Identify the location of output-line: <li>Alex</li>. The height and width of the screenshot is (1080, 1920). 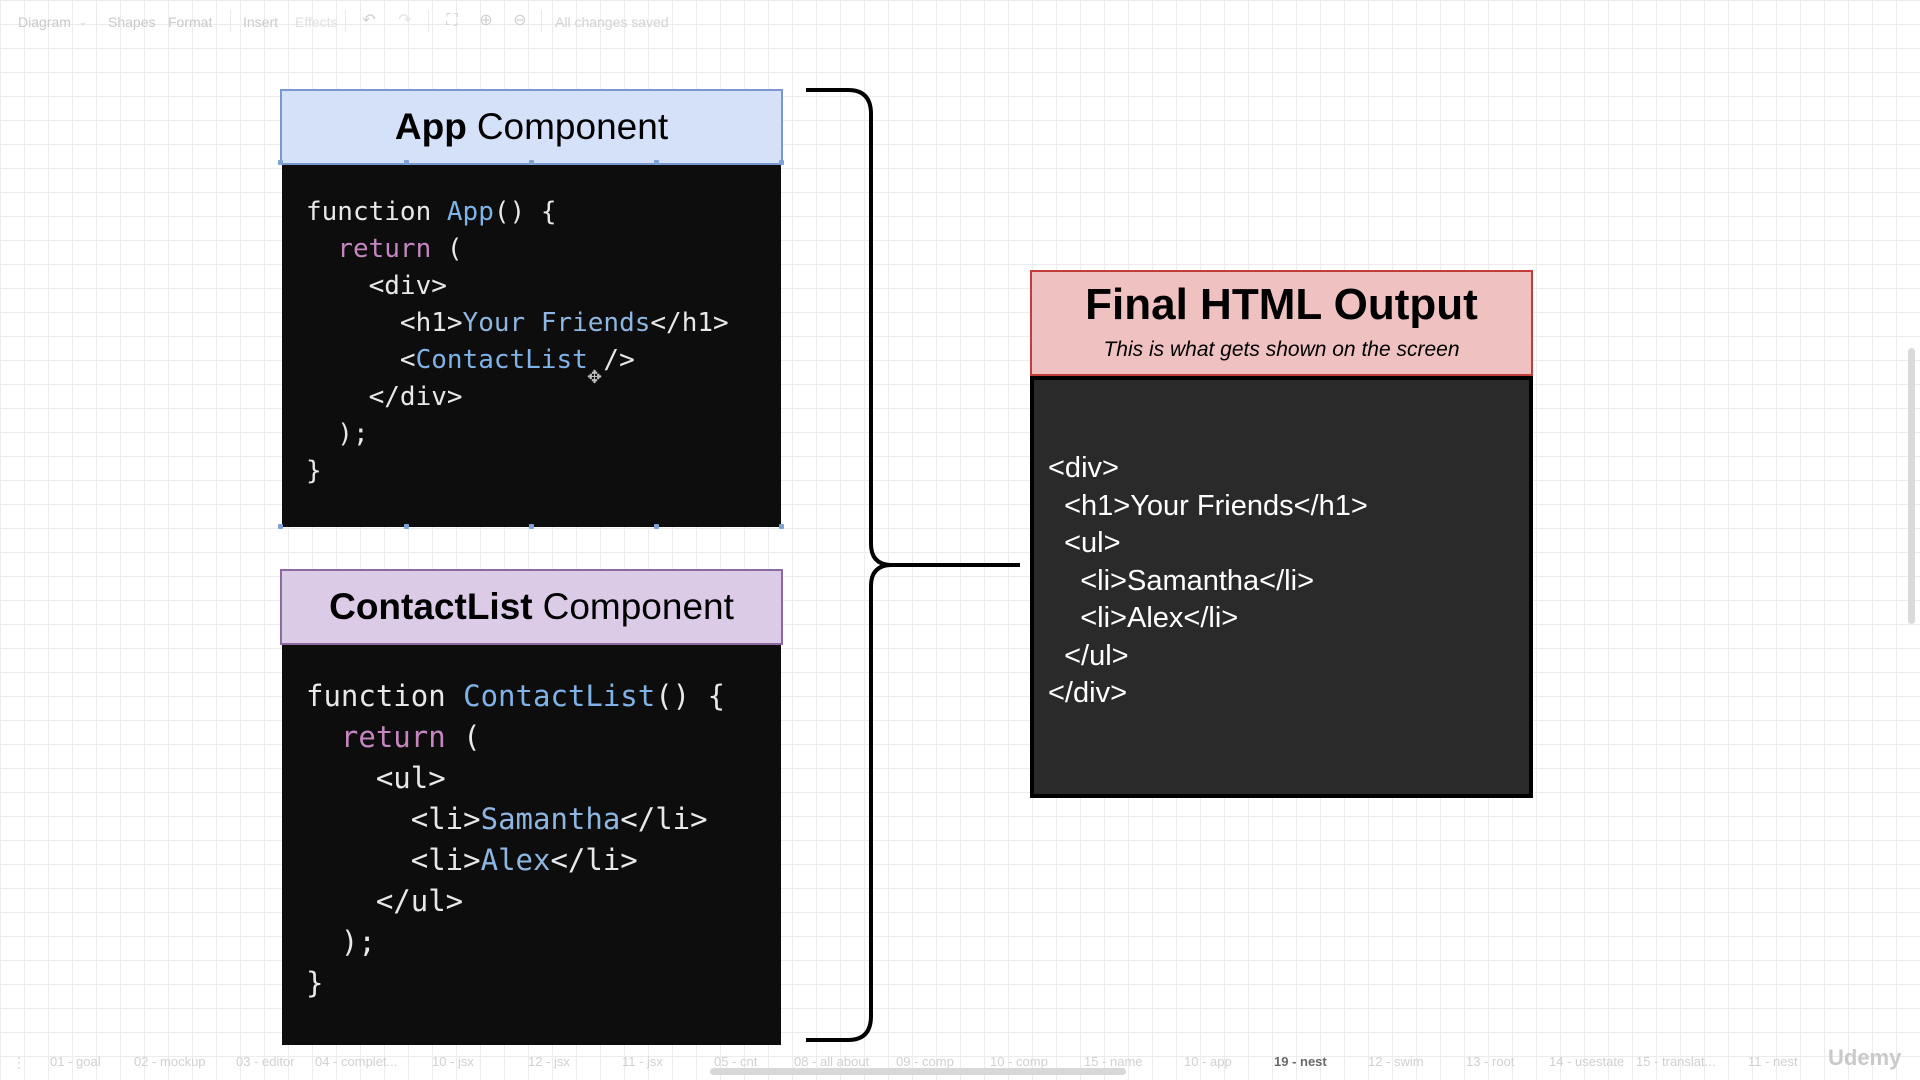
(1143, 618).